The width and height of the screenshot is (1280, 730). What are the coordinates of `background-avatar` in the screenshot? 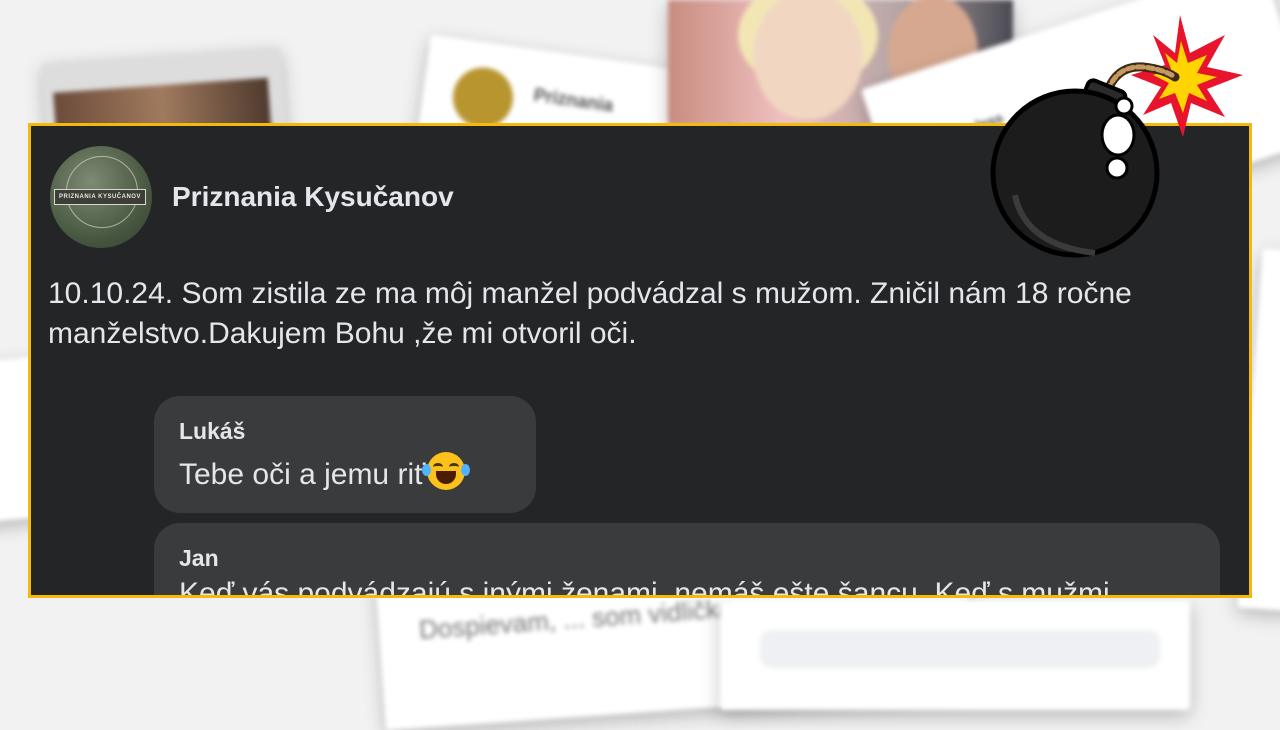 It's located at (483, 97).